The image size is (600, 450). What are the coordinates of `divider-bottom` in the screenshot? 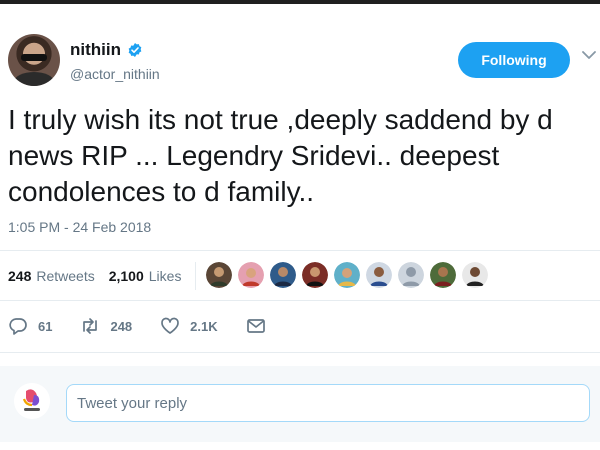 It's located at (300, 300).